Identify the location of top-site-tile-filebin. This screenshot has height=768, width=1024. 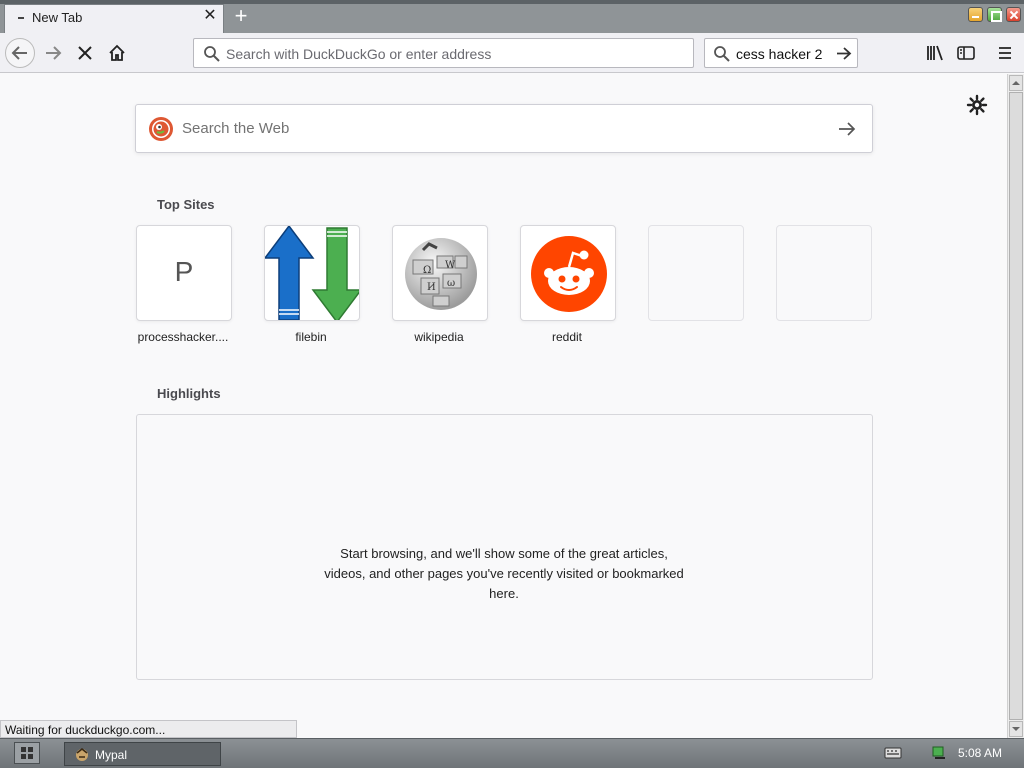
(312, 273).